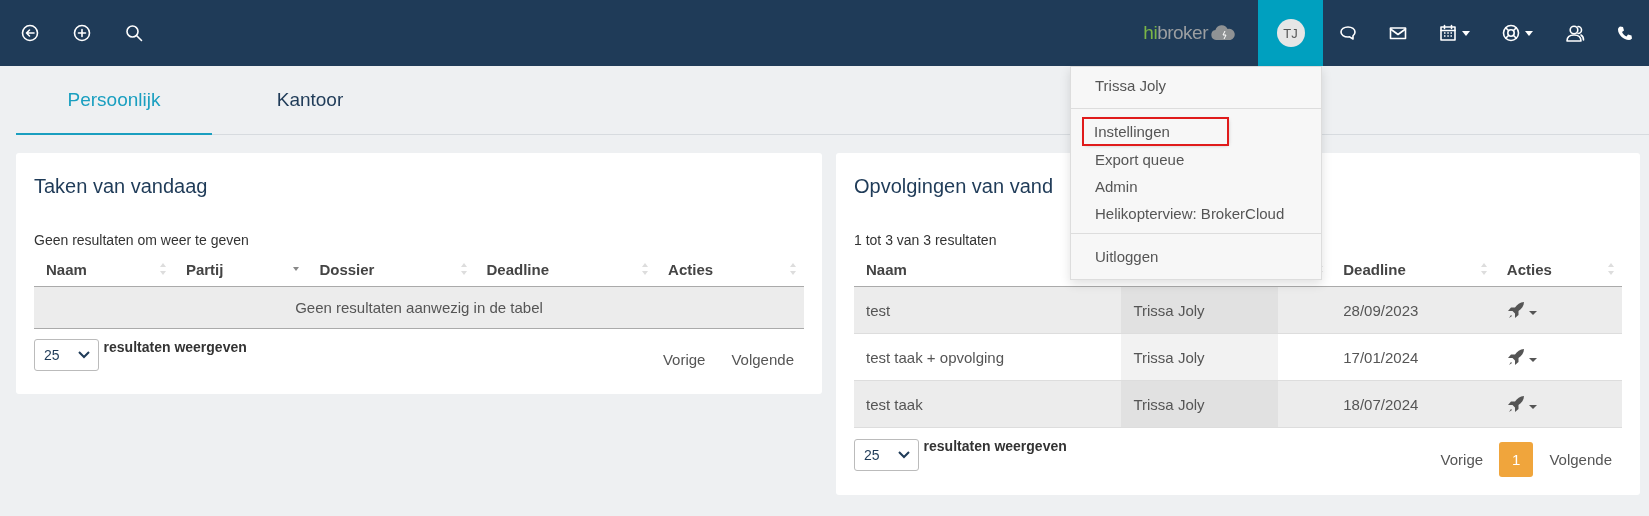  What do you see at coordinates (1196, 86) in the screenshot?
I see `menu-item: Trissa Joly` at bounding box center [1196, 86].